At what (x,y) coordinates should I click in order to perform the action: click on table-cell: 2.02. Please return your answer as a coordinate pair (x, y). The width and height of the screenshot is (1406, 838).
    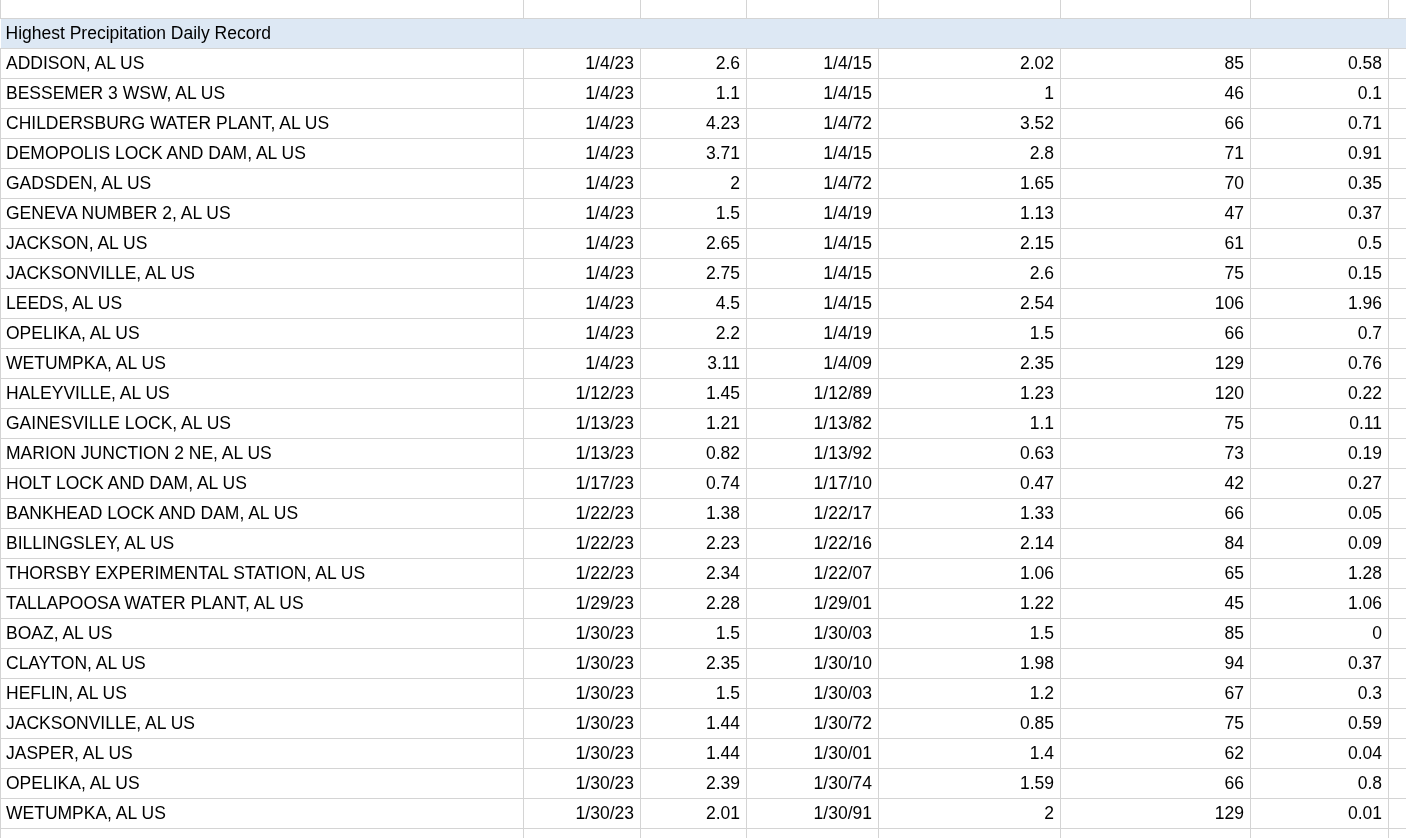
    Looking at the image, I should click on (969, 63).